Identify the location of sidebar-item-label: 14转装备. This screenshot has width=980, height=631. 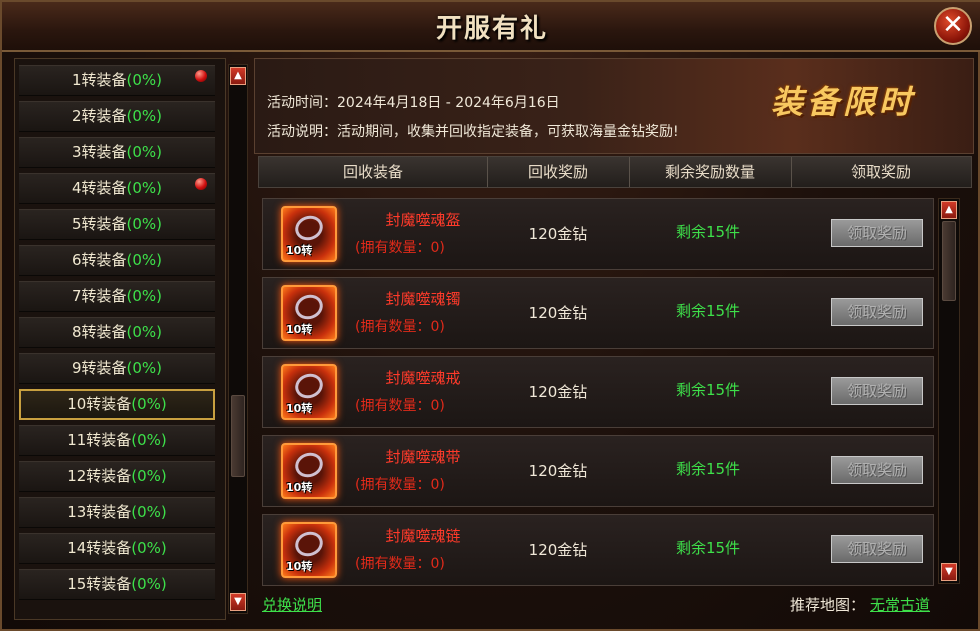
(99, 548).